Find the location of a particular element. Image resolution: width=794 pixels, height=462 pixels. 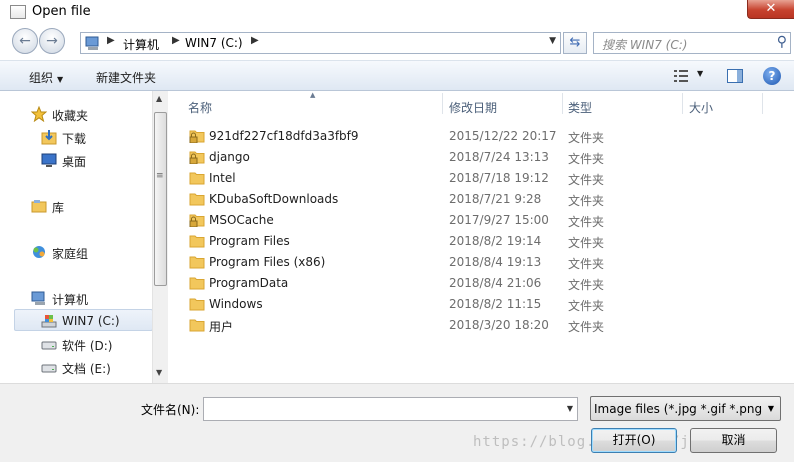

search-input: 搜索 WIN7 (C:) ⚲ is located at coordinates (692, 43).